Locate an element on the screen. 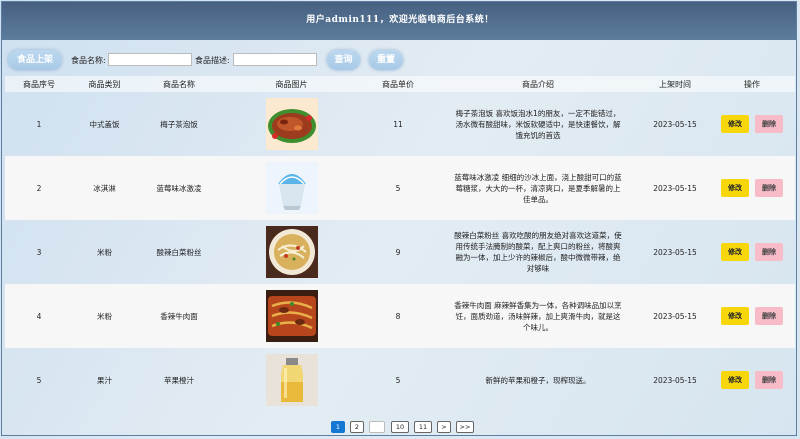 This screenshot has width=800, height=439. cell-id: 3 is located at coordinates (39, 252).